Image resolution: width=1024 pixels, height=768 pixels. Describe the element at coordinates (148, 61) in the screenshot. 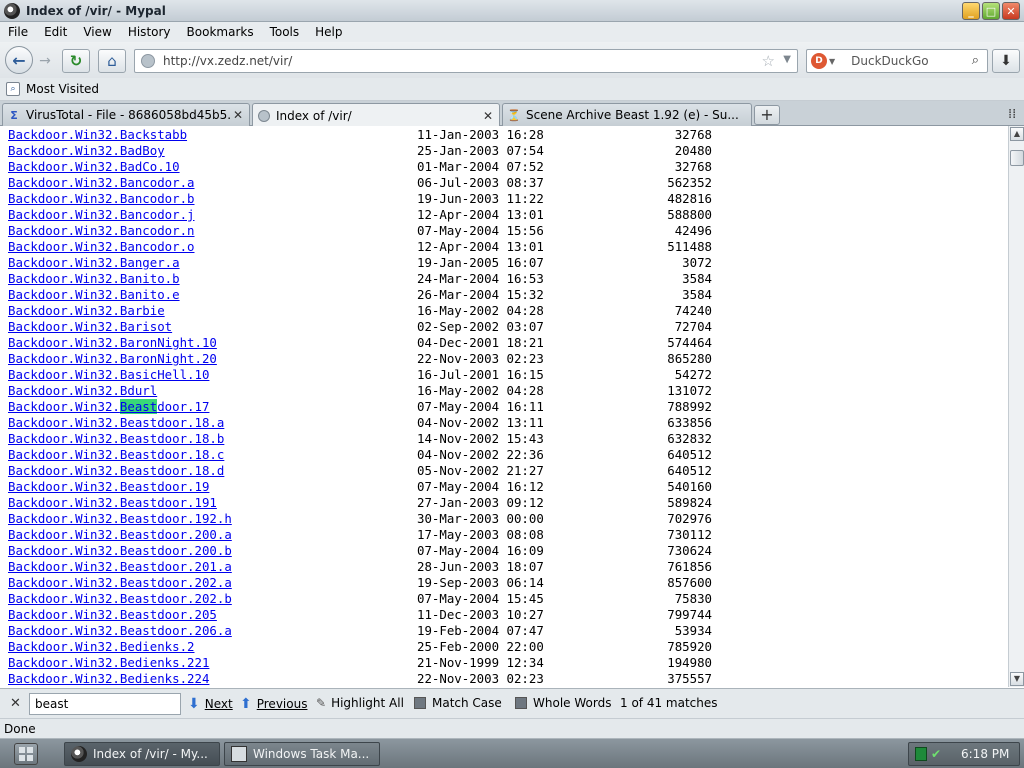

I see `site-identity-globe-icon` at that location.